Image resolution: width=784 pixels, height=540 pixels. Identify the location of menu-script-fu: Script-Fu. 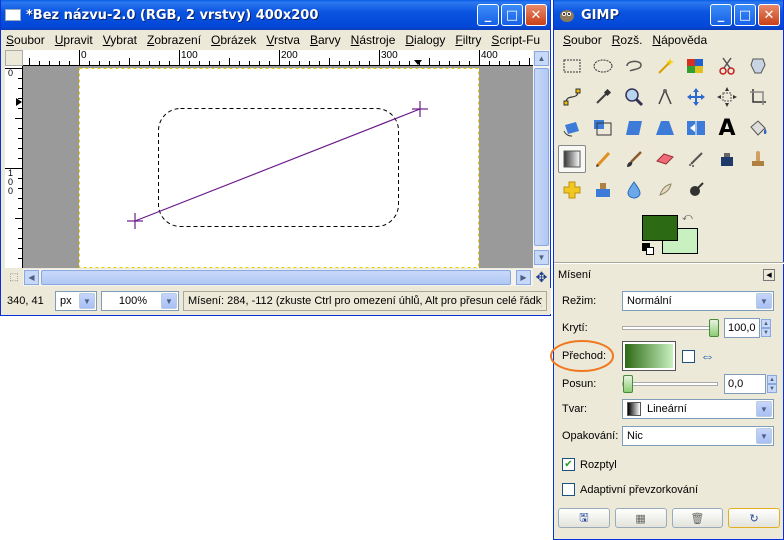
(515, 40).